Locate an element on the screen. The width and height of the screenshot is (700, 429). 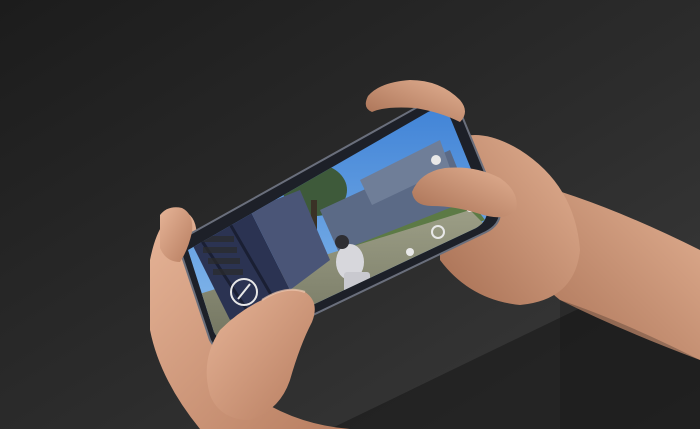
map-icon is located at coordinates (436, 160).